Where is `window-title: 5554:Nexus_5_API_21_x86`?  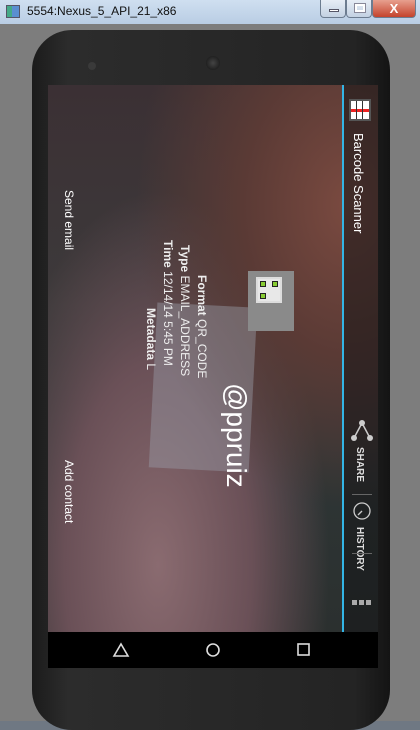 window-title: 5554:Nexus_5_API_21_x86 is located at coordinates (102, 11).